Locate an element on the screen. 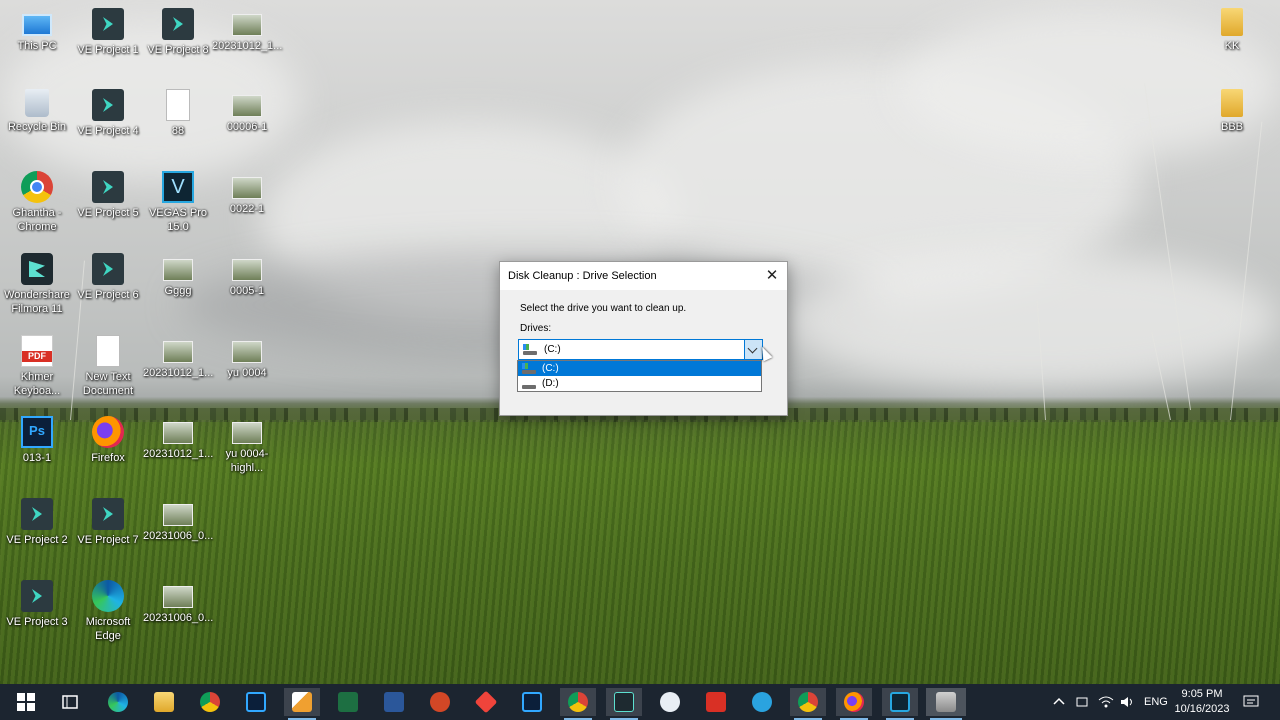  tray-volume is located at coordinates (1128, 702).